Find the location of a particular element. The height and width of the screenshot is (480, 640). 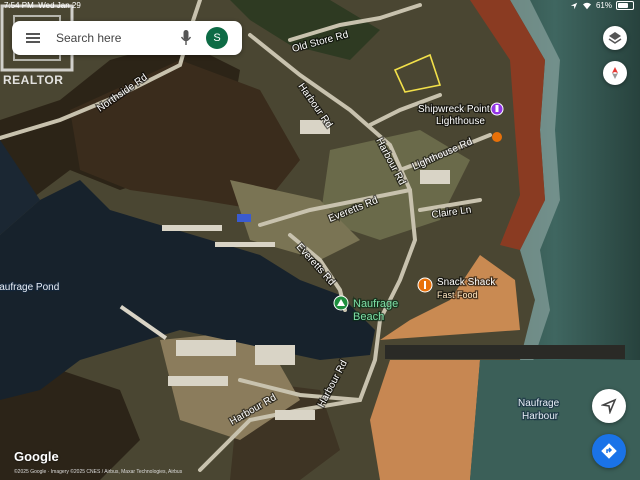

poi-snack-shack-name: Snack Shack is located at coordinates (466, 282).